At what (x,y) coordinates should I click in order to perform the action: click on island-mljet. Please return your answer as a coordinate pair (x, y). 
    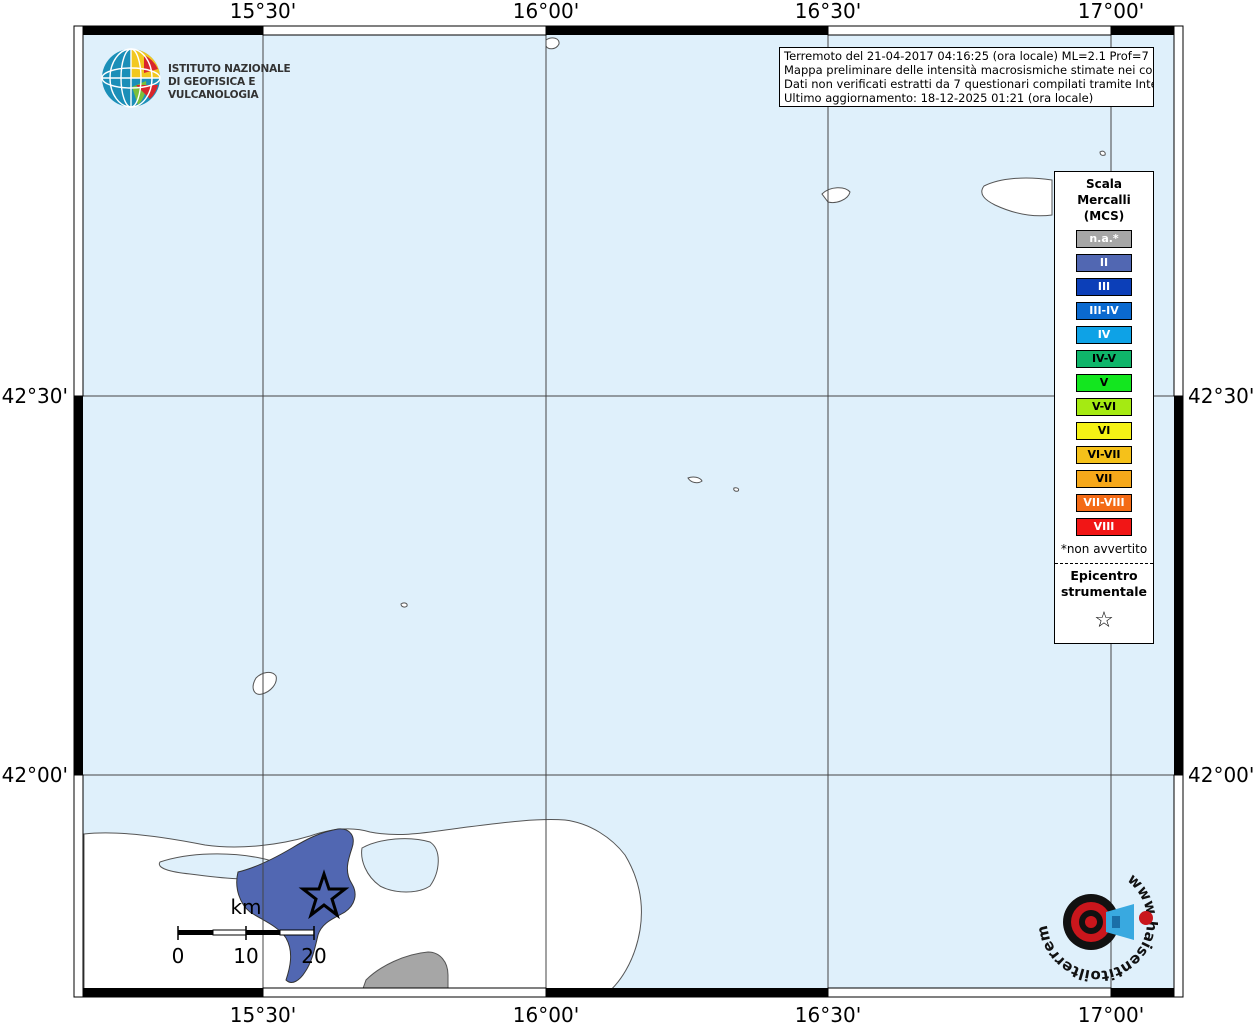
    Looking at the image, I should click on (1102, 153).